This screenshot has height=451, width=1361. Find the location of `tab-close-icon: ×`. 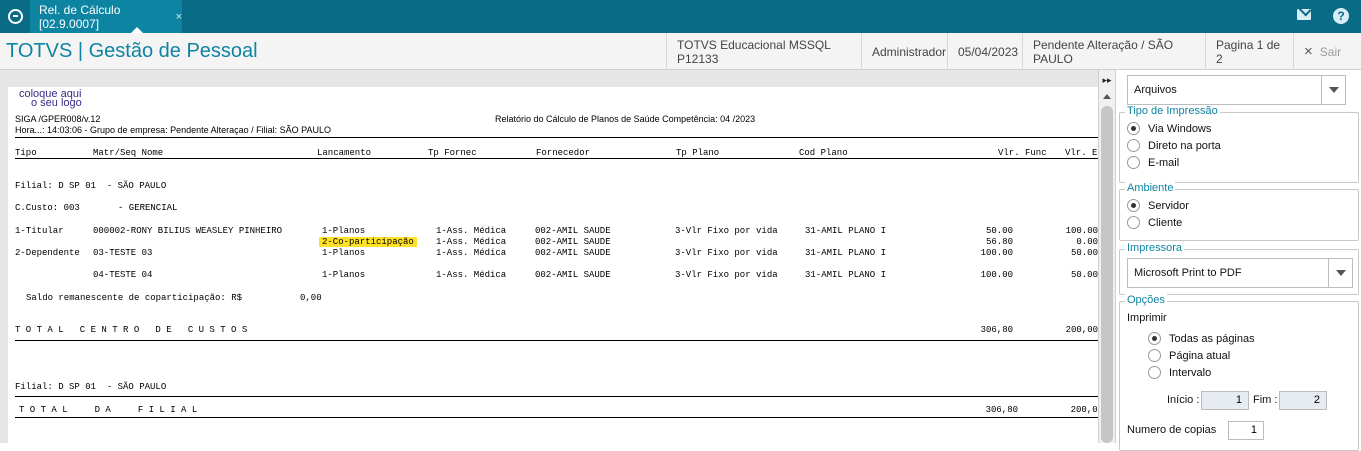

tab-close-icon: × is located at coordinates (179, 17).